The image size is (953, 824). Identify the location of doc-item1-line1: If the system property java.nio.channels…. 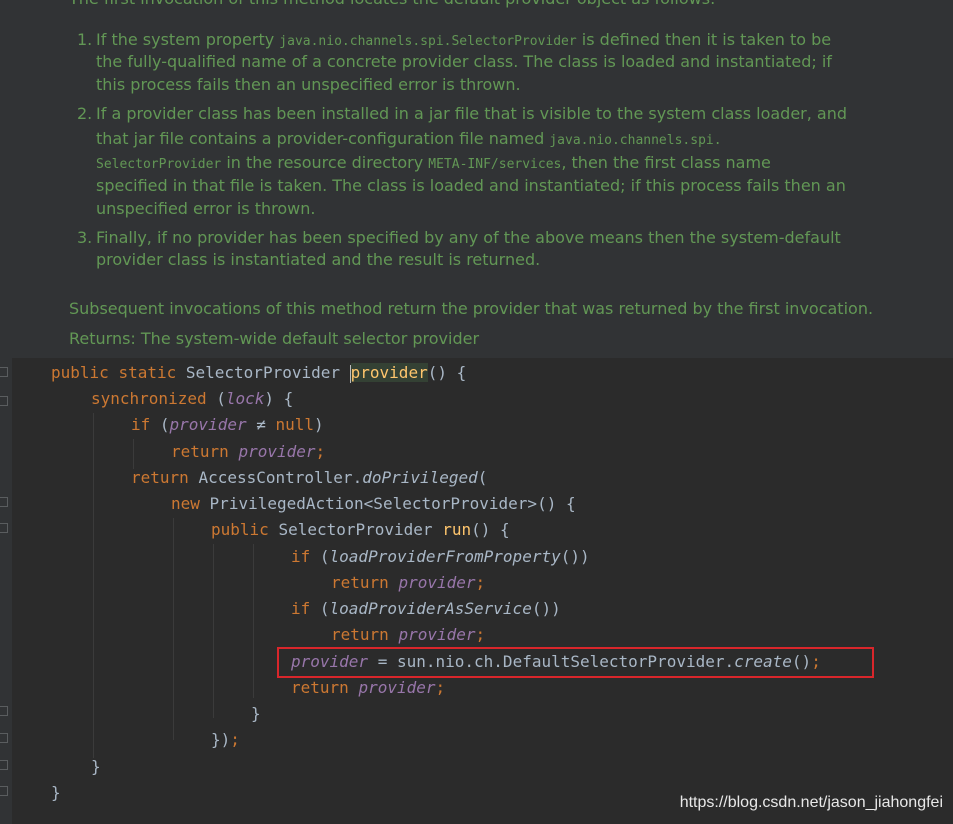
(464, 39).